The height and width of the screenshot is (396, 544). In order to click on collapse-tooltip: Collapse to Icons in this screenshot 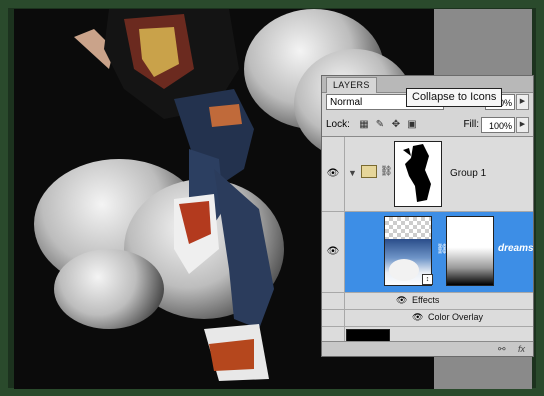, I will do `click(454, 97)`.